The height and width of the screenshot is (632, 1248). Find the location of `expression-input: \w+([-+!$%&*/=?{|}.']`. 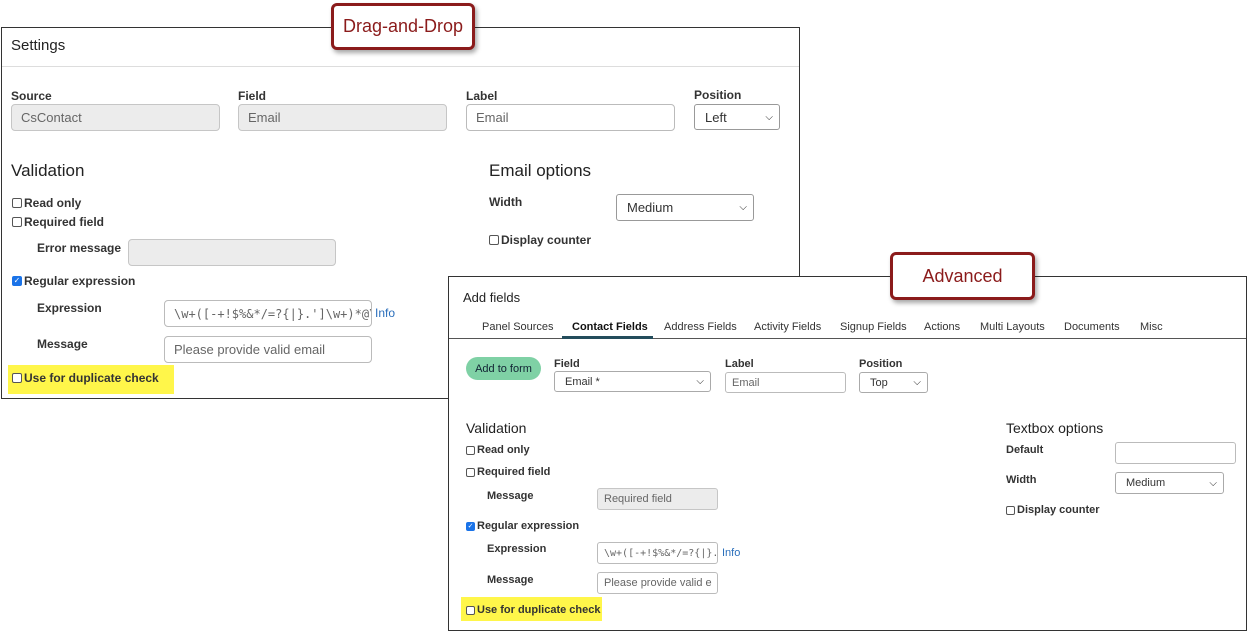

expression-input: \w+([-+!$%&*/=?{|}.'] is located at coordinates (657, 553).